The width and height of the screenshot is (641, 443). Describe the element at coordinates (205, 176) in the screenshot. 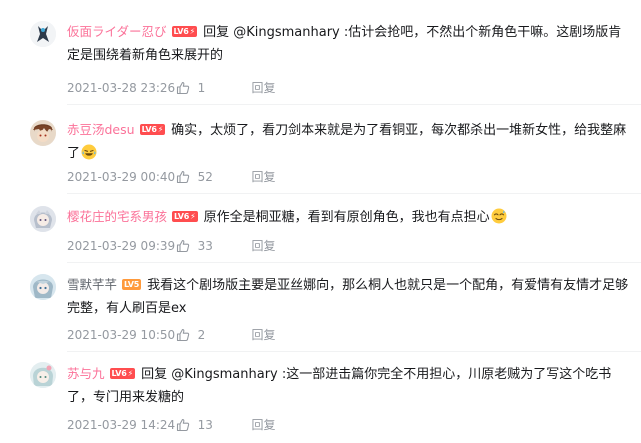

I see `like-count: 52` at that location.